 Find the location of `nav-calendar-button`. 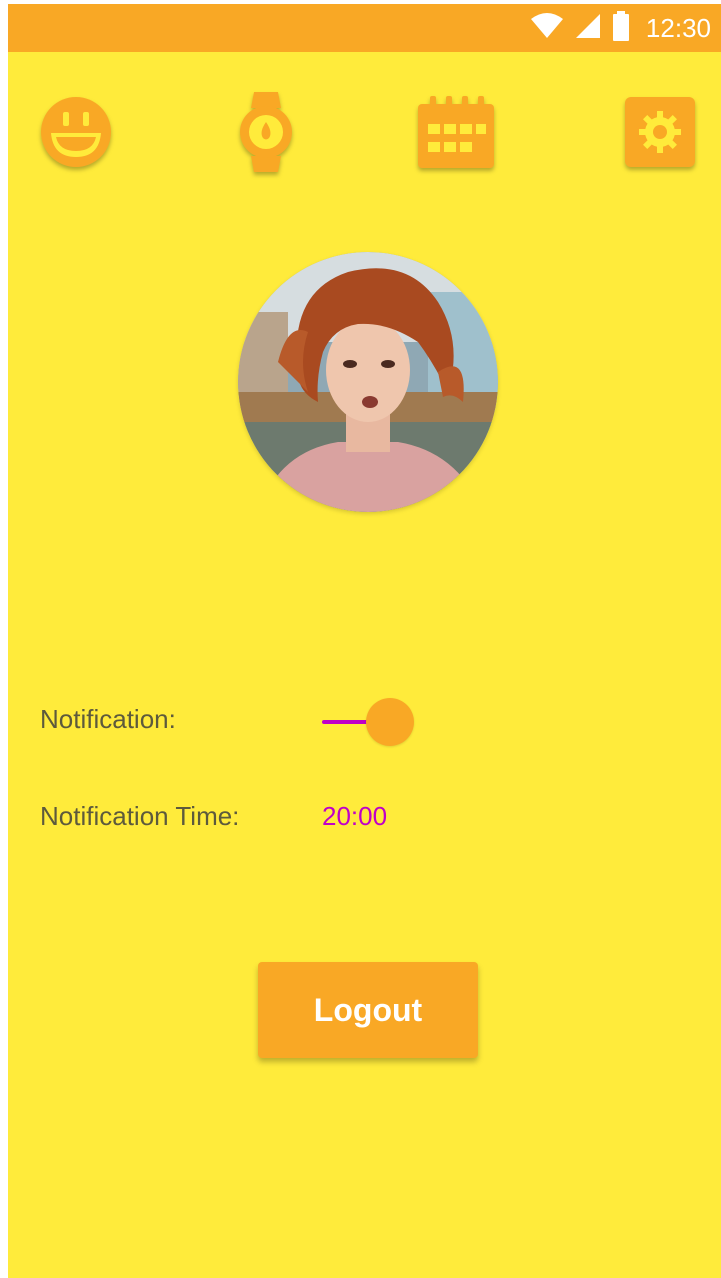

nav-calendar-button is located at coordinates (456, 134).